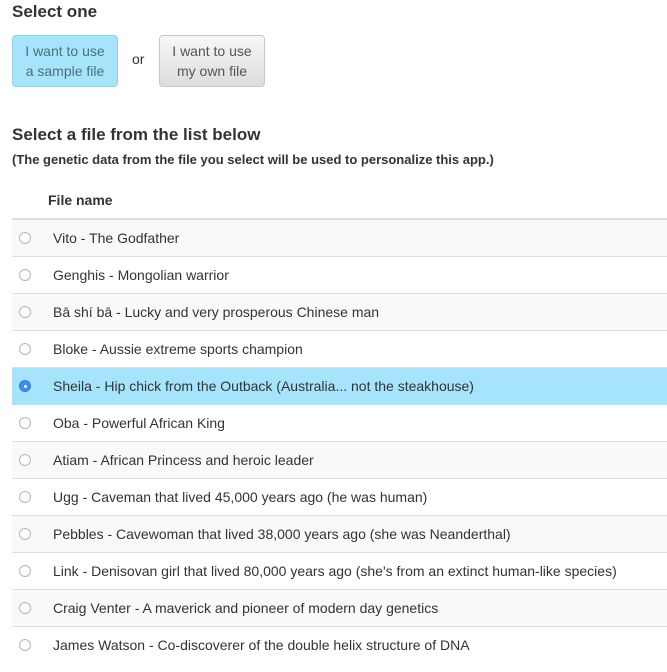 This screenshot has width=667, height=672. What do you see at coordinates (339, 238) in the screenshot?
I see `file-row: Vito - The Godfather` at bounding box center [339, 238].